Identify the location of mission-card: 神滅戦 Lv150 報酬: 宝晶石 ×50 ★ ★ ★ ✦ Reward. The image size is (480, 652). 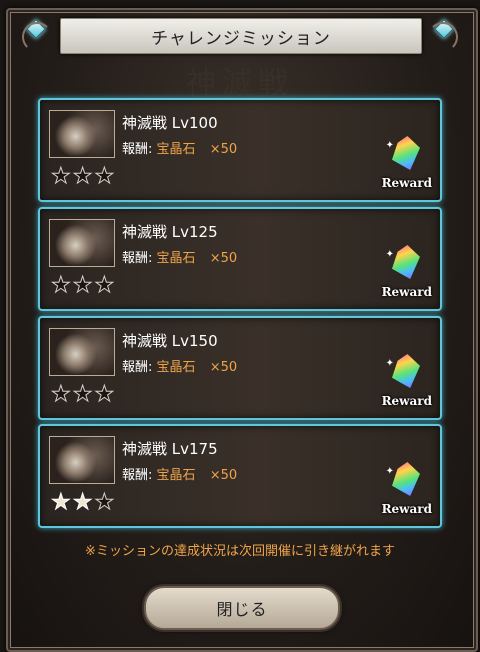
(240, 368).